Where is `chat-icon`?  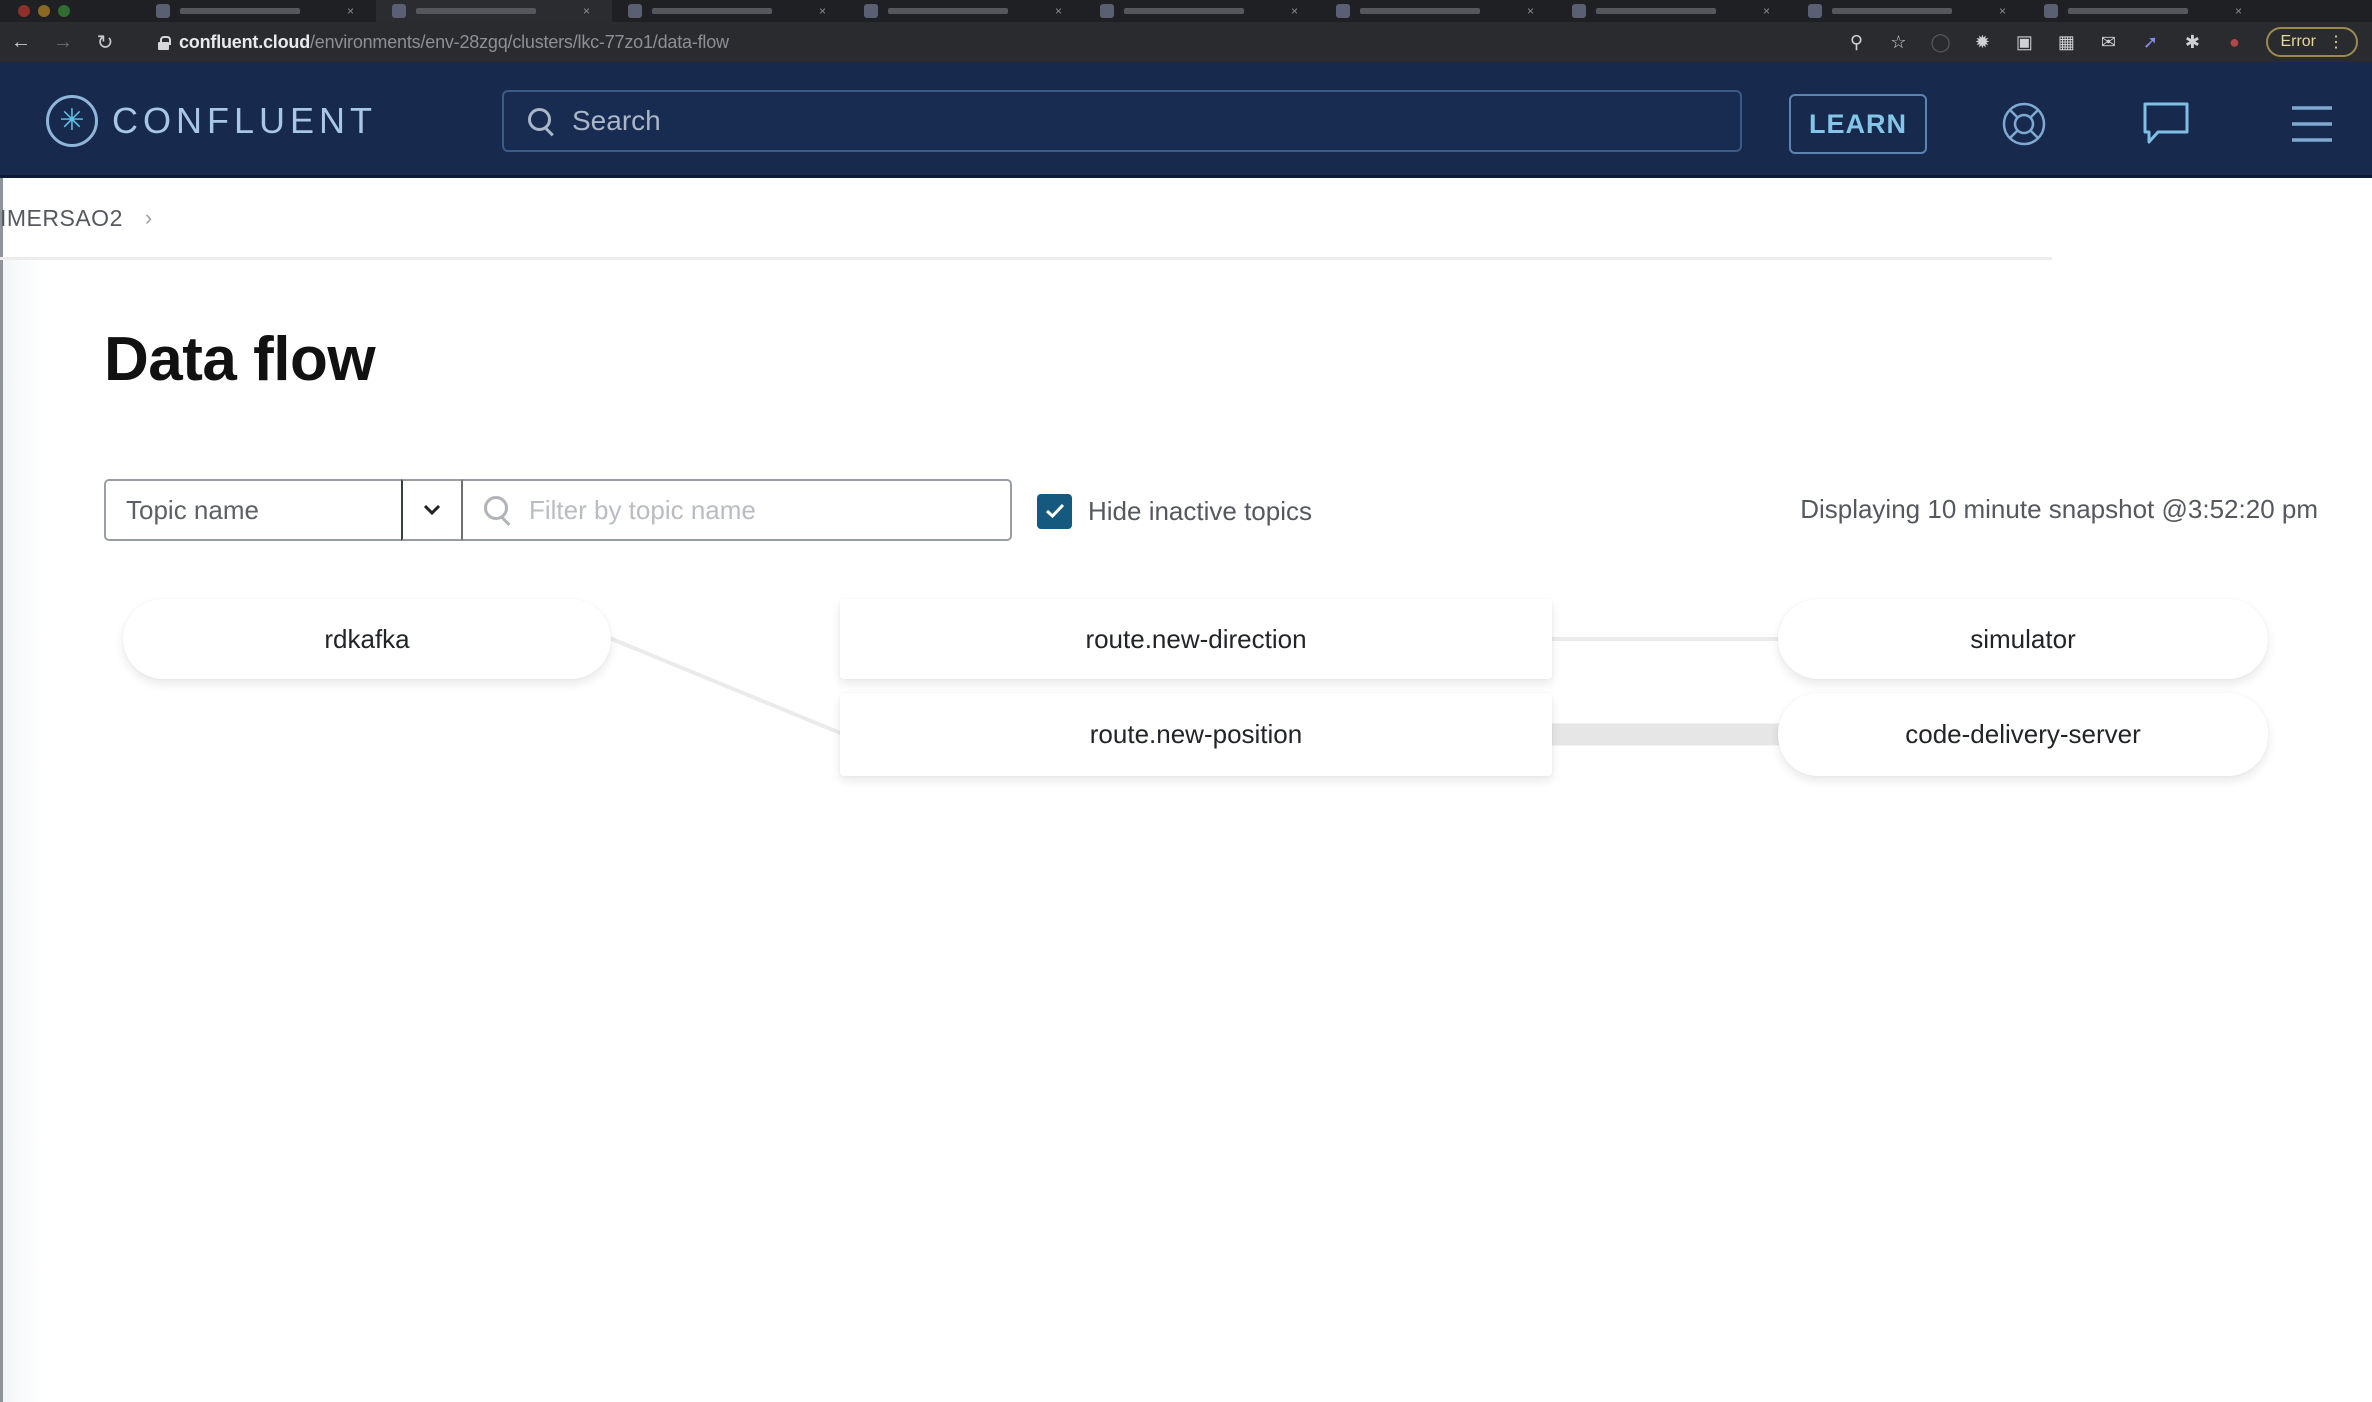 chat-icon is located at coordinates (2166, 124).